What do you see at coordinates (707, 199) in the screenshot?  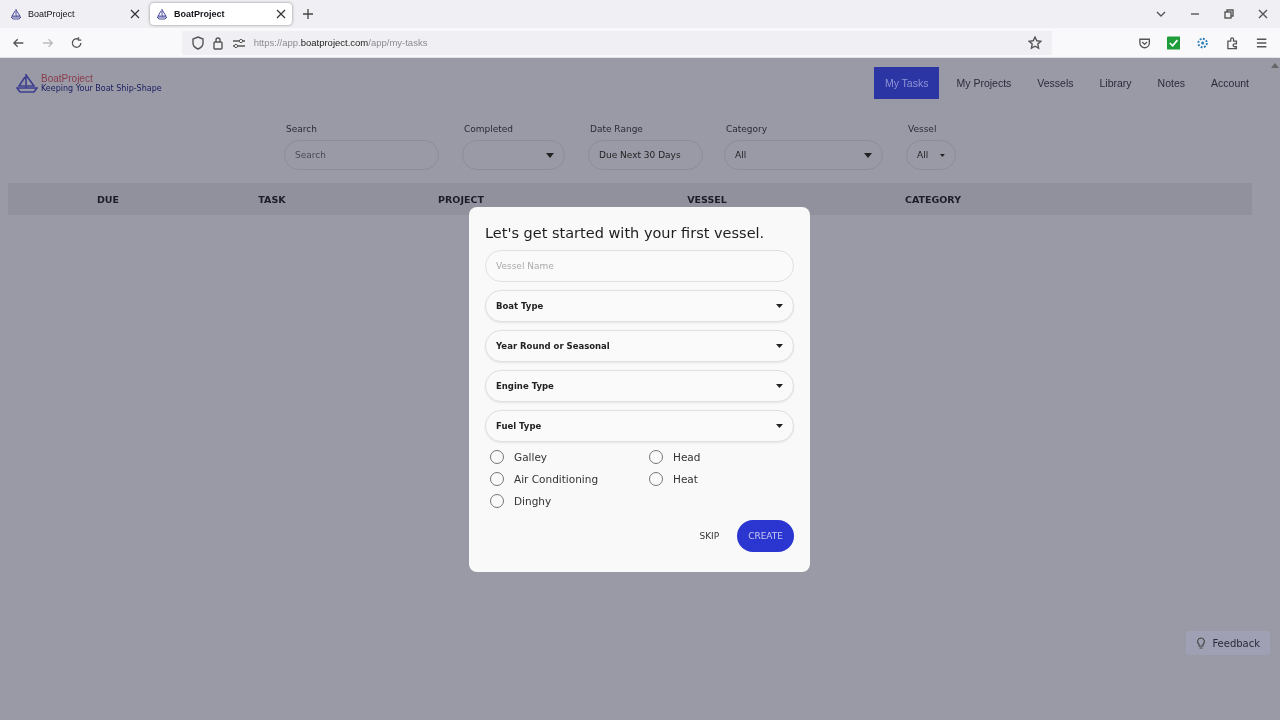 I see `column-header: VESSEL` at bounding box center [707, 199].